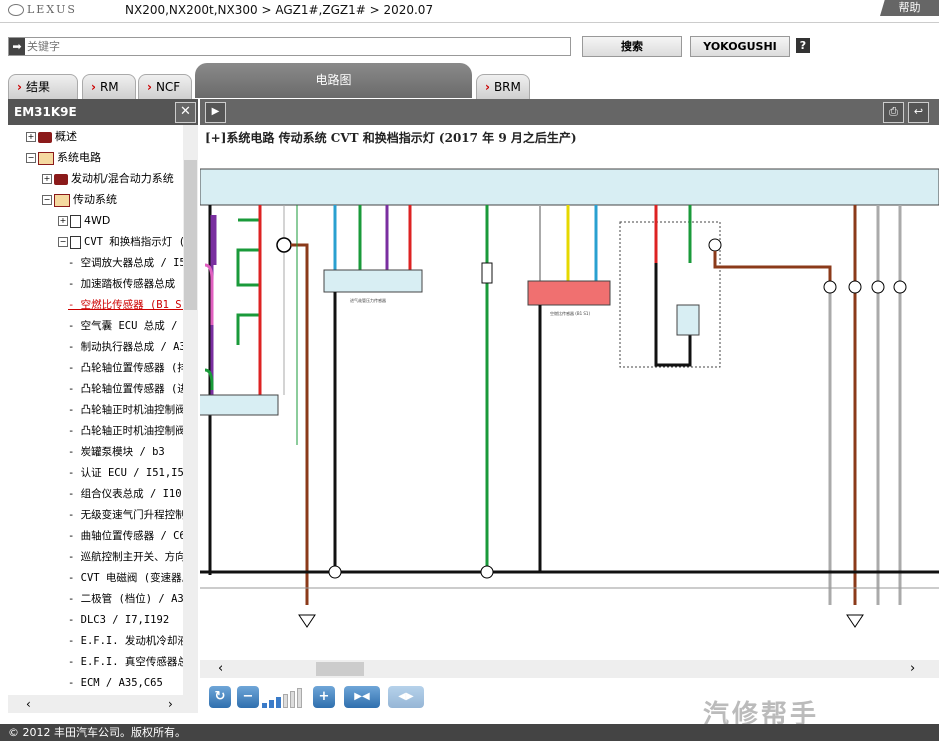  What do you see at coordinates (185, 112) in the screenshot?
I see `close-icon: ✕` at bounding box center [185, 112].